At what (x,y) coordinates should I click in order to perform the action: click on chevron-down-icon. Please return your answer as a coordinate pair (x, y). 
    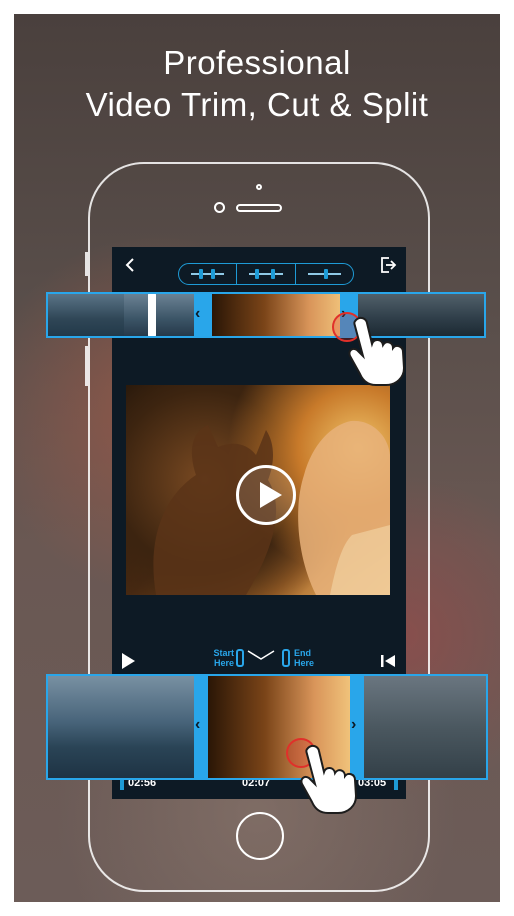
    Looking at the image, I should click on (261, 655).